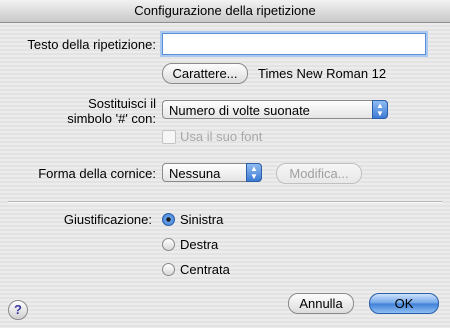 This screenshot has width=450, height=328. Describe the element at coordinates (97, 173) in the screenshot. I see `frame-shape-label: Forma della cornice:` at that location.